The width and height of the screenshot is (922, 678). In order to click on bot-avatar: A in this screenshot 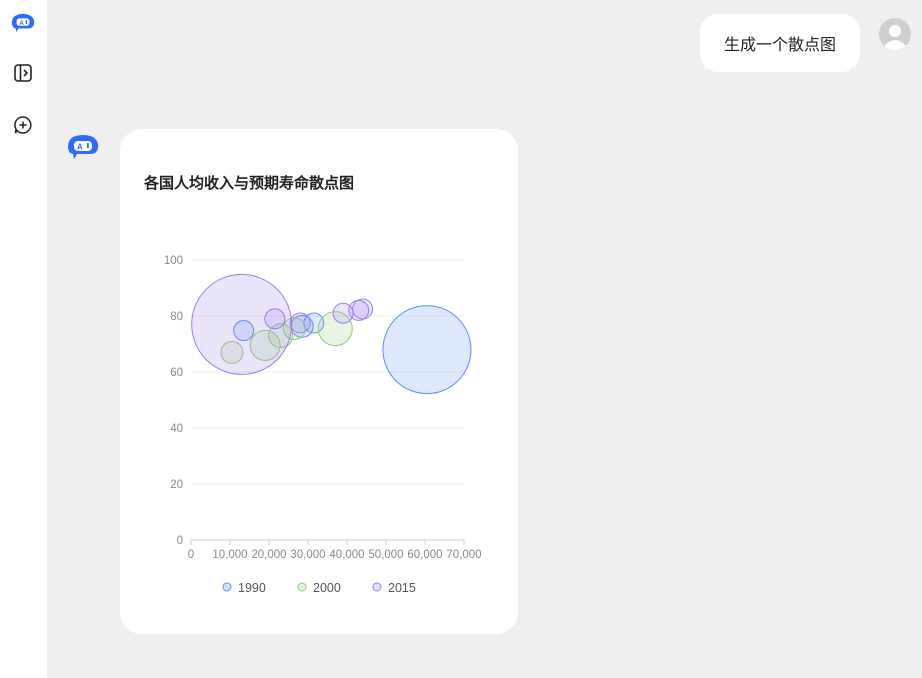, I will do `click(83, 148)`.